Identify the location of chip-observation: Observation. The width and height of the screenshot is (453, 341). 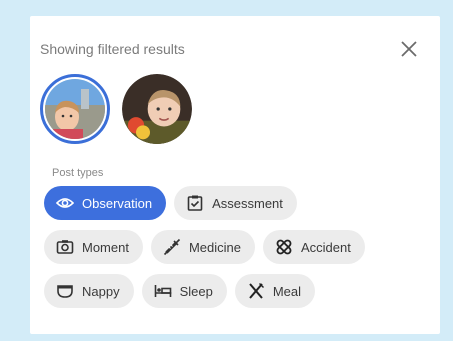
(105, 203).